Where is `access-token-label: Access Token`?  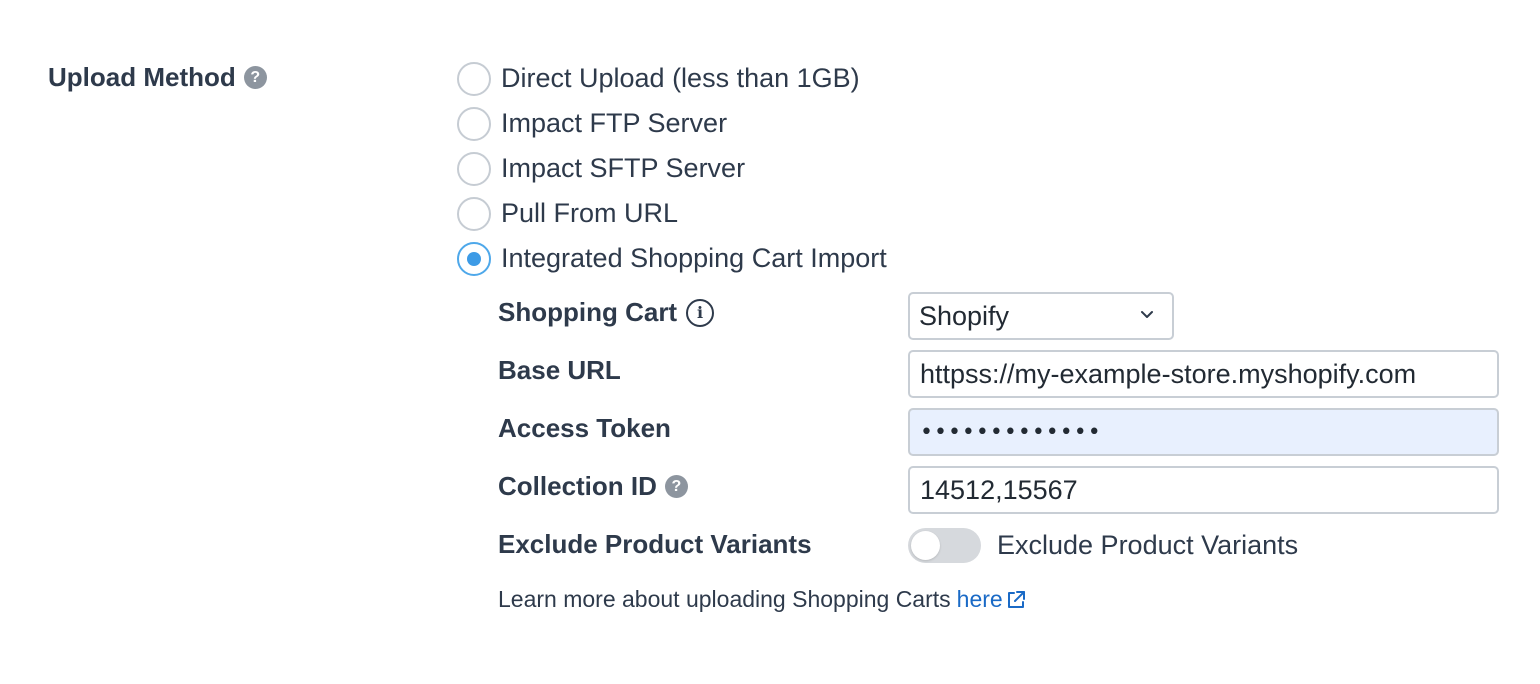 access-token-label: Access Token is located at coordinates (584, 428).